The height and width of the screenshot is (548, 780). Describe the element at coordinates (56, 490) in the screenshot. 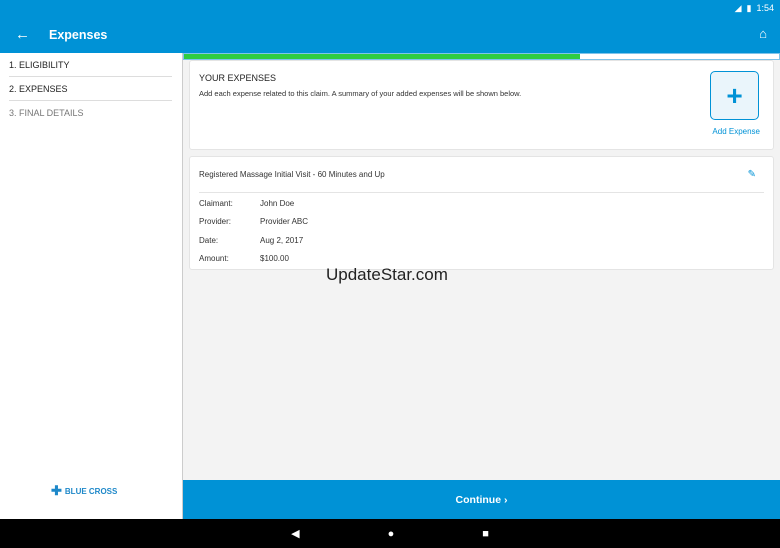

I see `cross-icon: ✚` at that location.